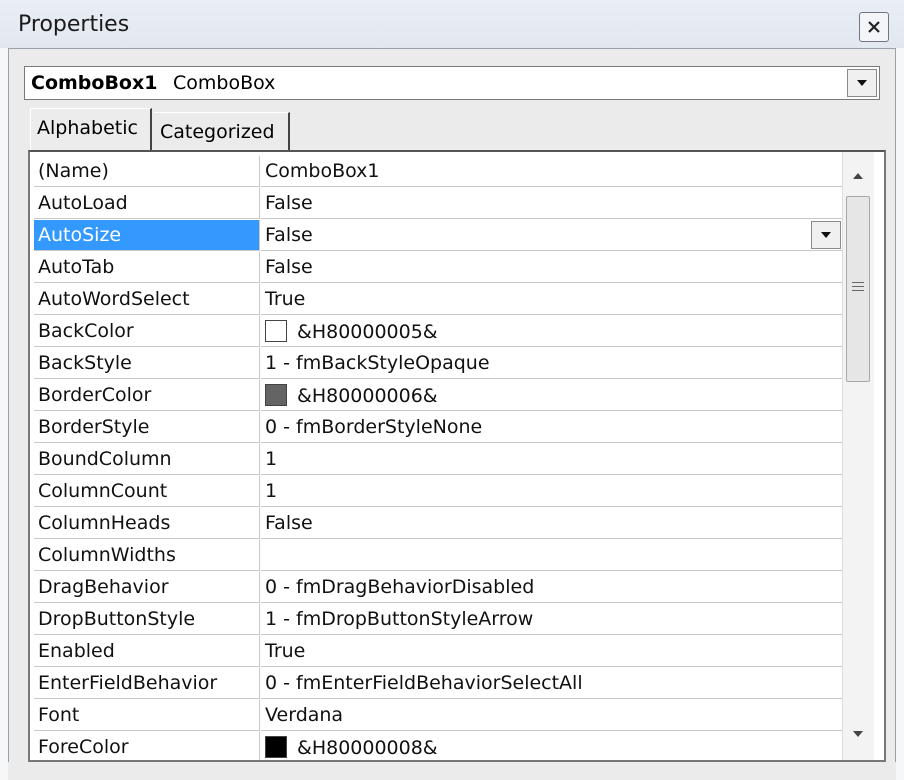 Image resolution: width=904 pixels, height=780 pixels. Describe the element at coordinates (147, 683) in the screenshot. I see `property-name: EnterFieldBehavior` at that location.